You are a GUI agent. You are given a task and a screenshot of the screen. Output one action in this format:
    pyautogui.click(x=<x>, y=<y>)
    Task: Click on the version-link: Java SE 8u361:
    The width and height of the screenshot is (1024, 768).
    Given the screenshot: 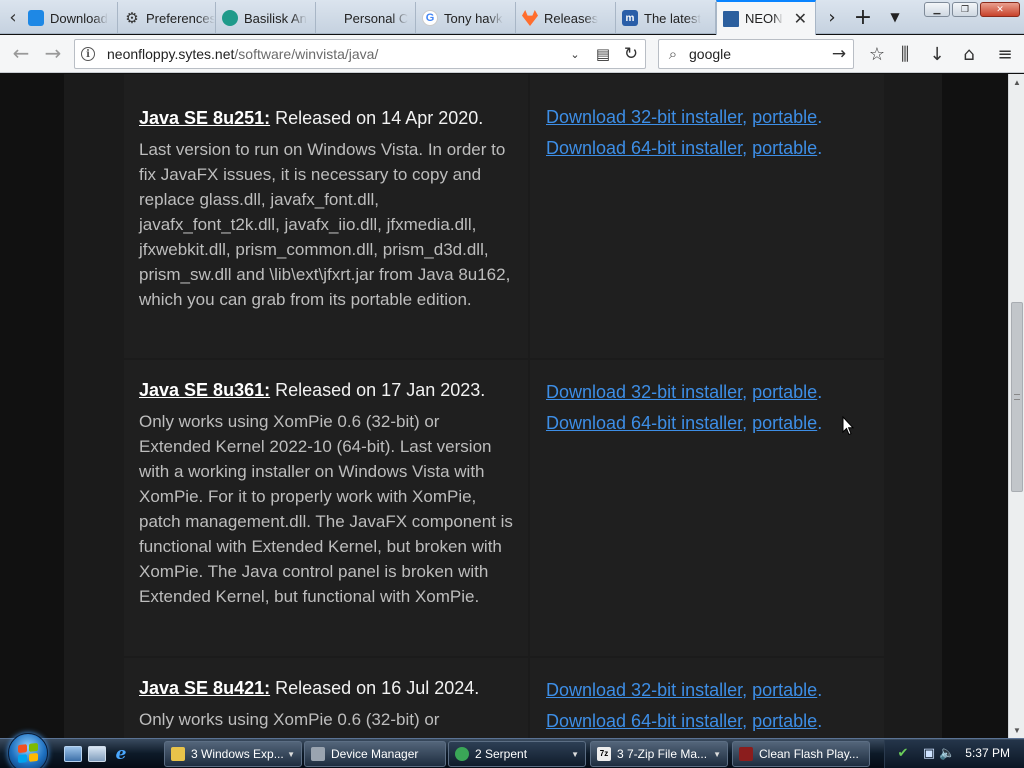 What is the action you would take?
    pyautogui.click(x=204, y=390)
    